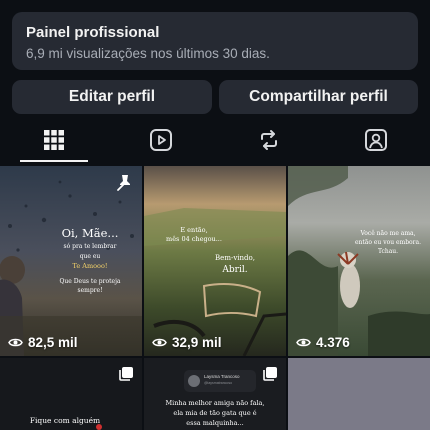  Describe the element at coordinates (71, 394) in the screenshot. I see `post-thumbnail: Fique com alguém` at that location.